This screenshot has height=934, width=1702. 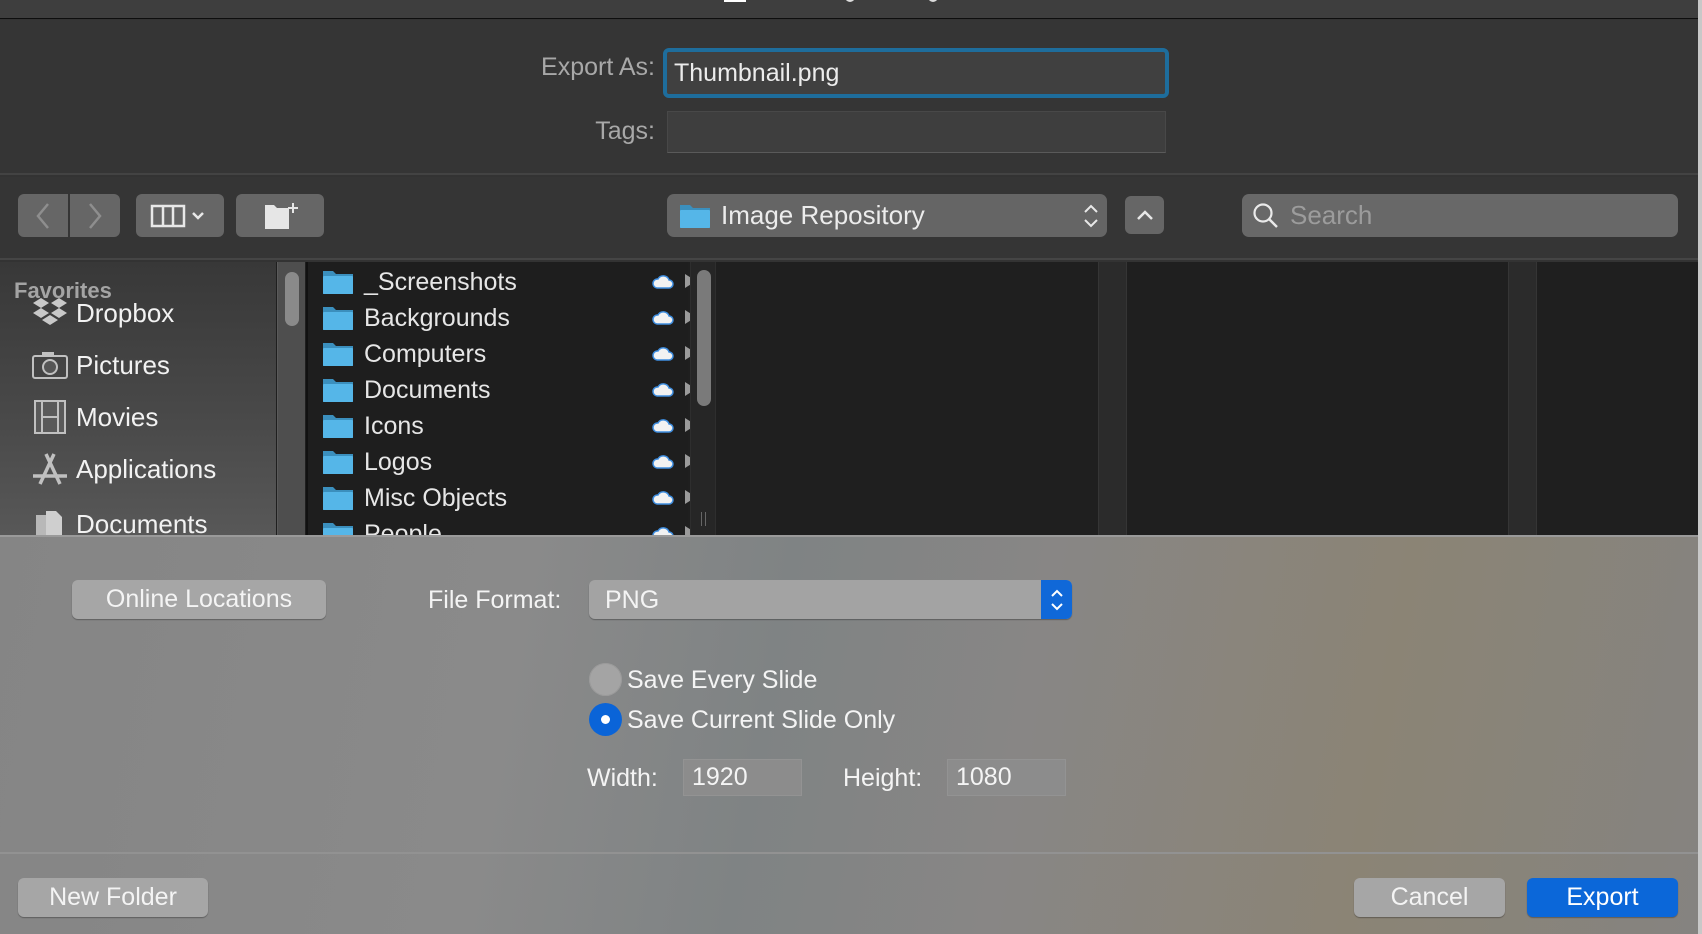 I want to click on sidebar-item-applications: Applications, so click(x=124, y=469).